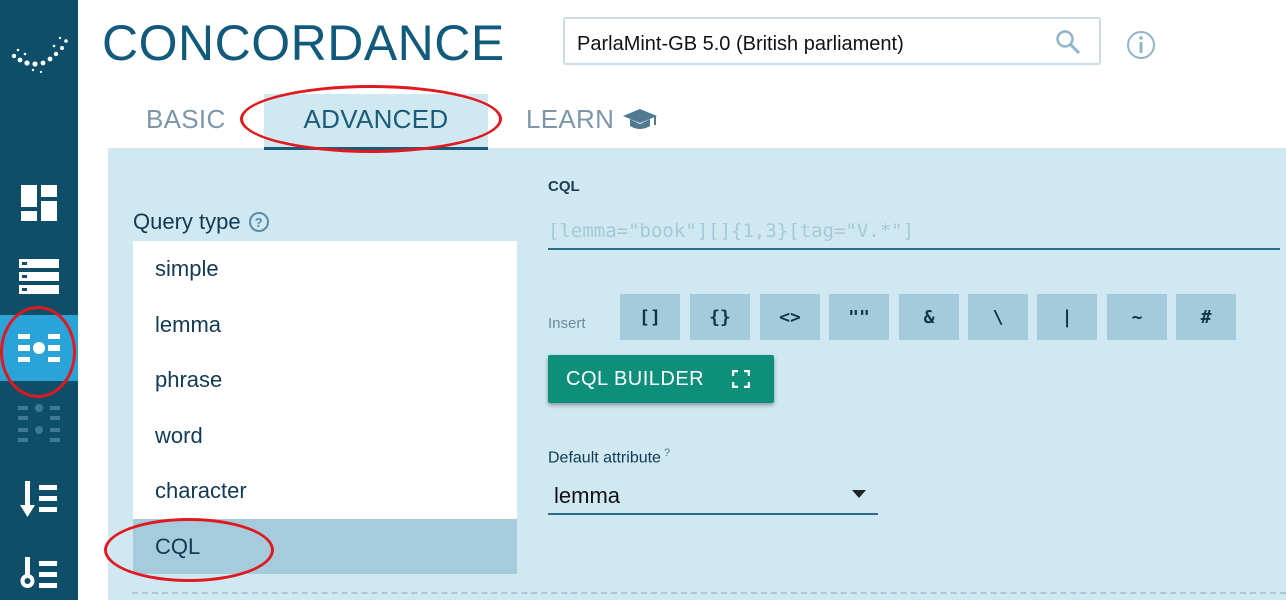  I want to click on query-type-option-cql: CQL, so click(325, 546).